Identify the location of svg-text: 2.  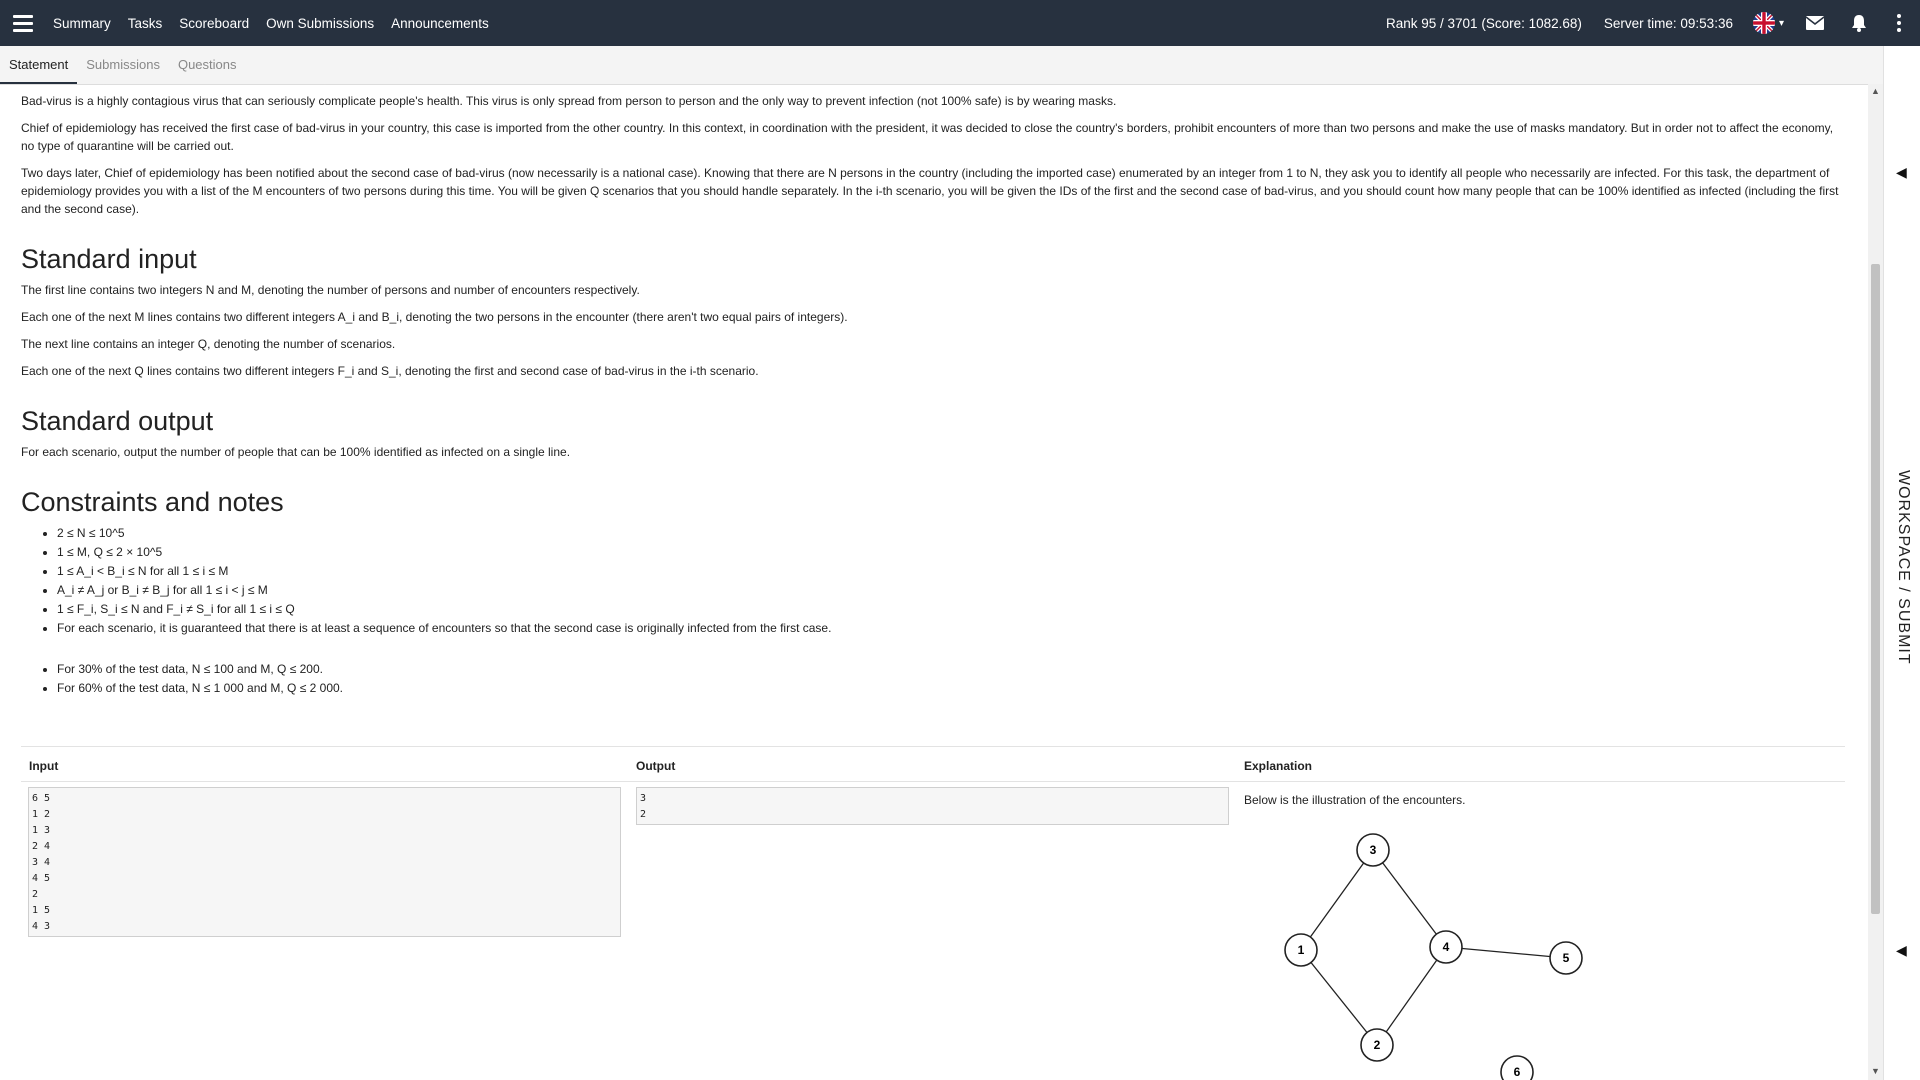
(1377, 1045).